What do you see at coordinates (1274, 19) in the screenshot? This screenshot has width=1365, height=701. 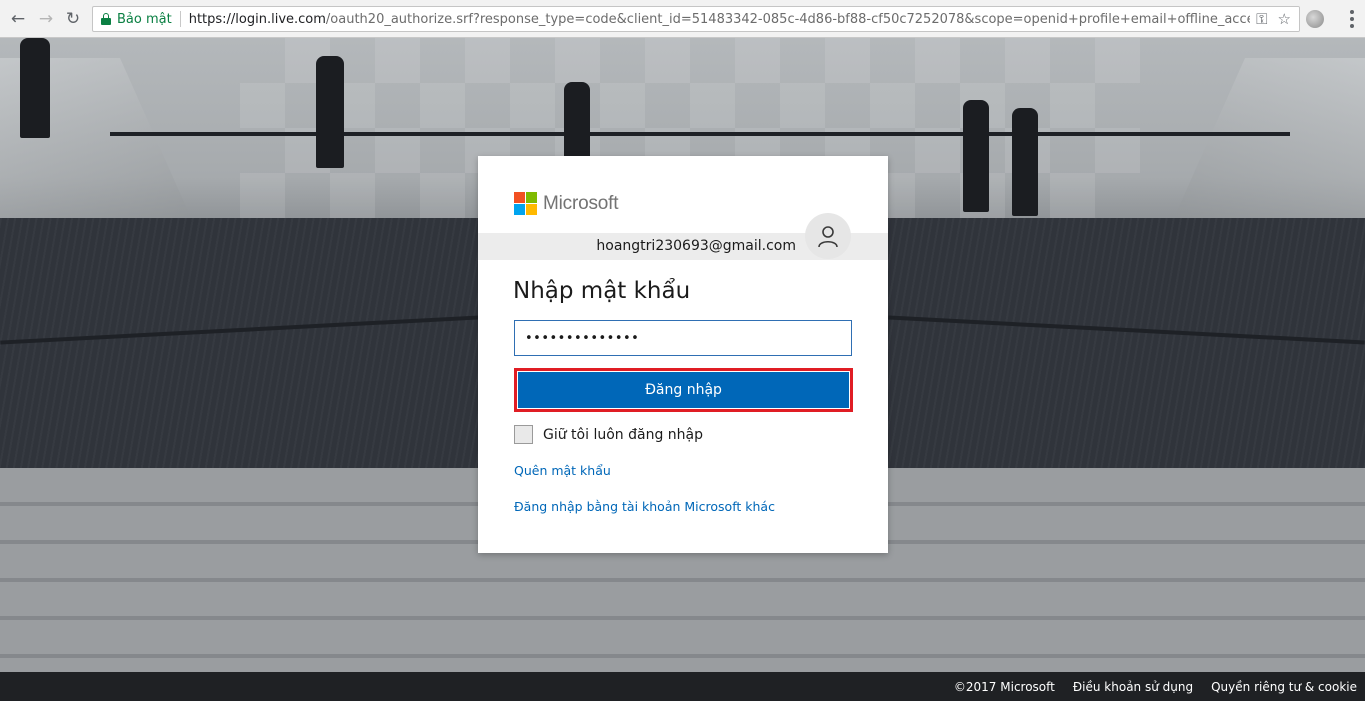 I see `omnibox-actions: ⚿ ☆` at bounding box center [1274, 19].